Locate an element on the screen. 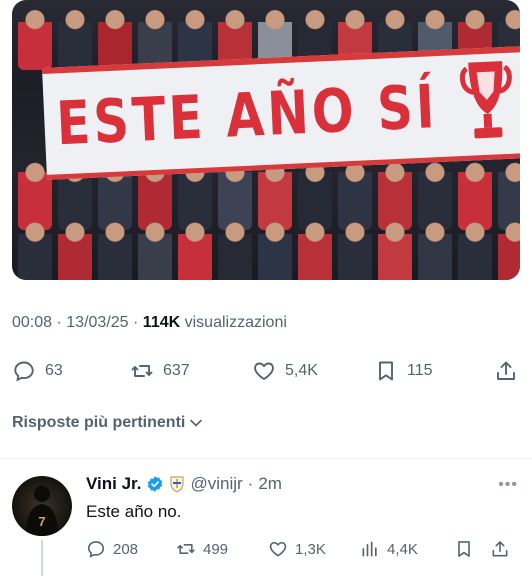 The height and width of the screenshot is (576, 532). reply-retweet-button: 499 is located at coordinates (202, 549).